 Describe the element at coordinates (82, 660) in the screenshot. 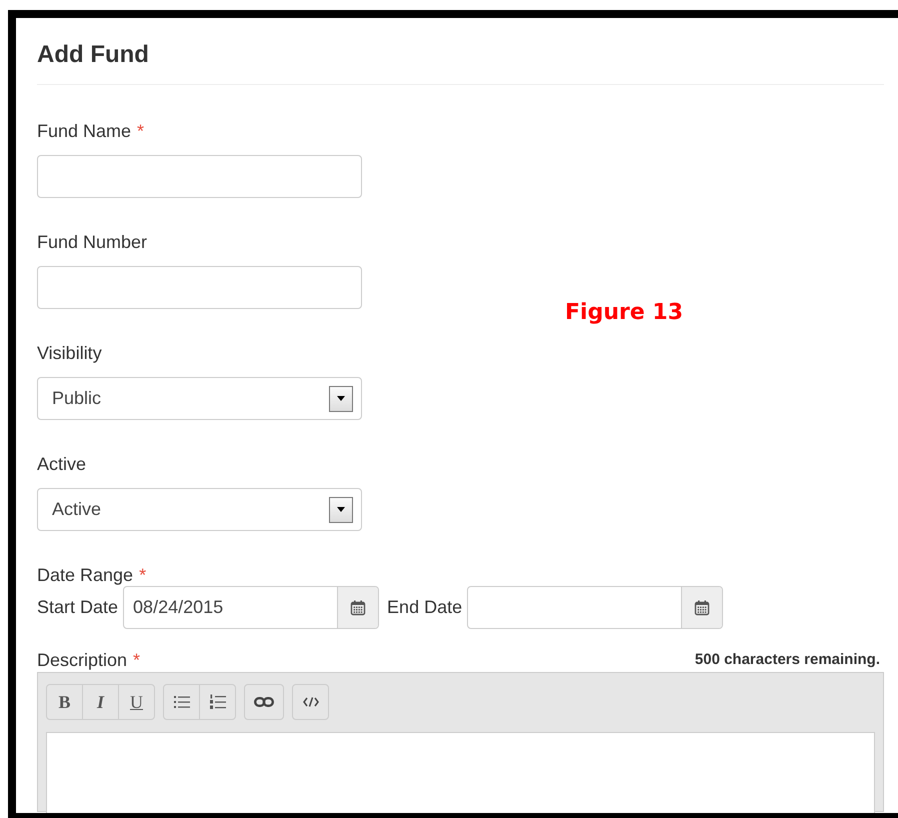

I see `field-label: Description` at that location.